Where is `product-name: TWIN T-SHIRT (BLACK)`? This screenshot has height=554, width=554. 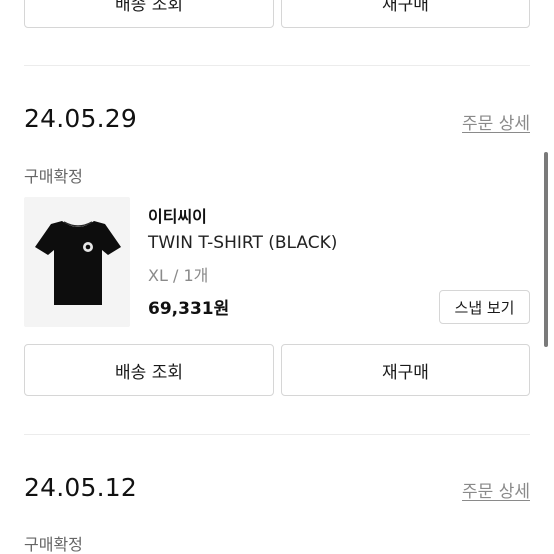 product-name: TWIN T-SHIRT (BLACK) is located at coordinates (242, 243).